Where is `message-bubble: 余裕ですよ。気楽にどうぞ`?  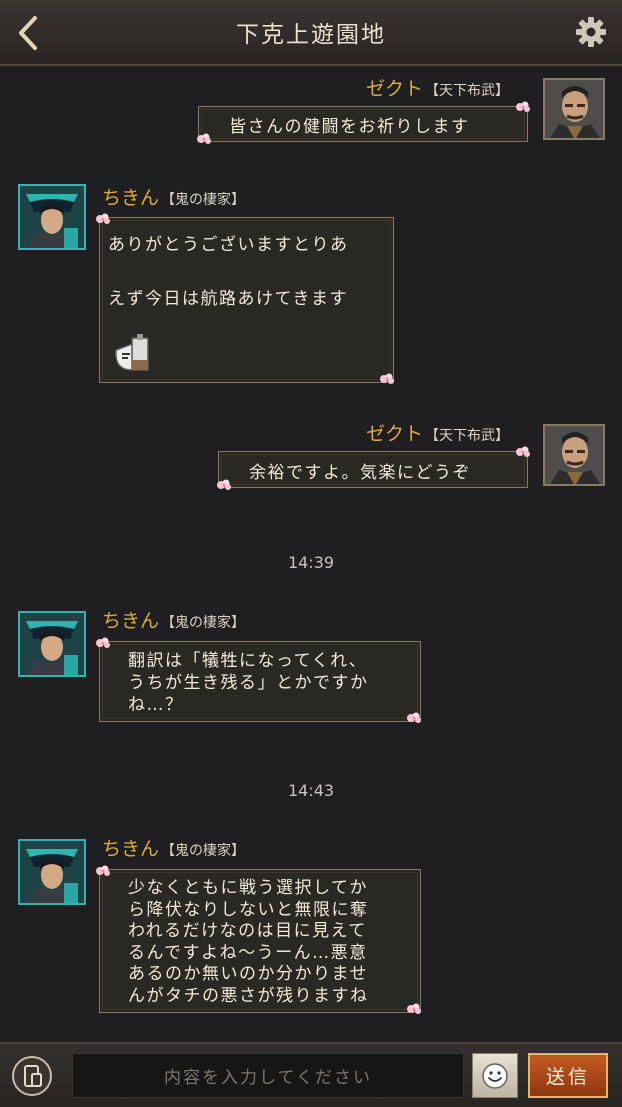 message-bubble: 余裕ですよ。気楽にどうぞ is located at coordinates (373, 469).